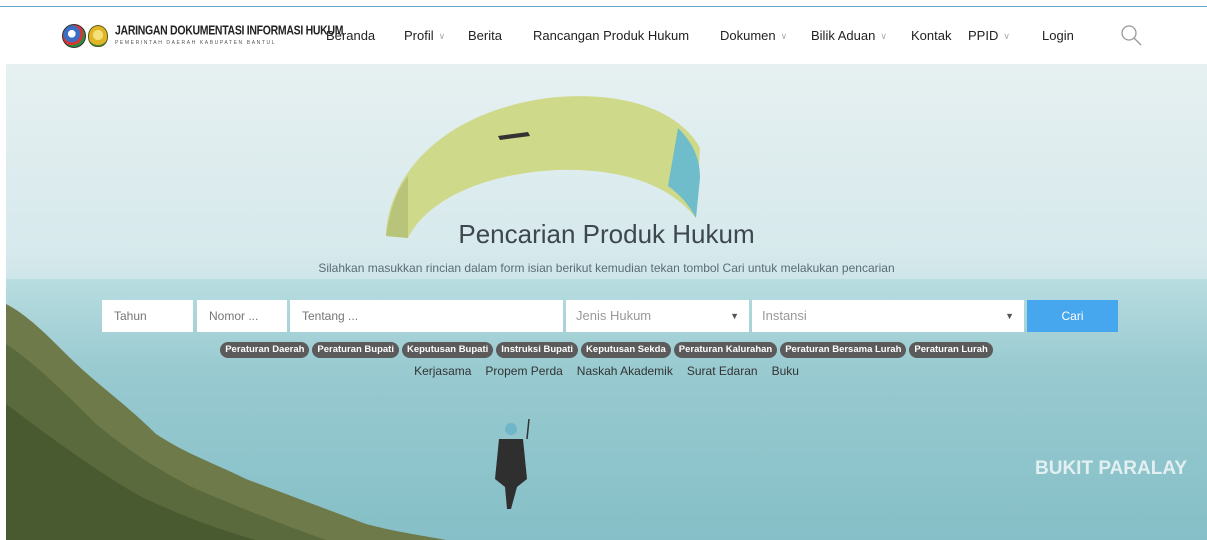 The image size is (1207, 540). I want to click on tag-peraturan-lurah: Peraturan Lurah, so click(951, 350).